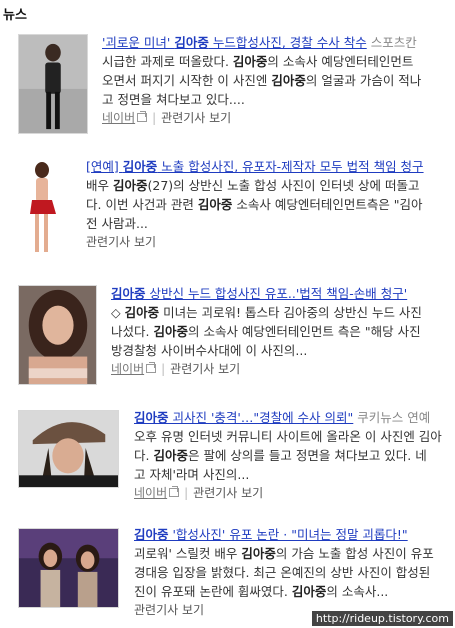 This screenshot has height=628, width=455. I want to click on section-title: 뉴스, so click(15, 15).